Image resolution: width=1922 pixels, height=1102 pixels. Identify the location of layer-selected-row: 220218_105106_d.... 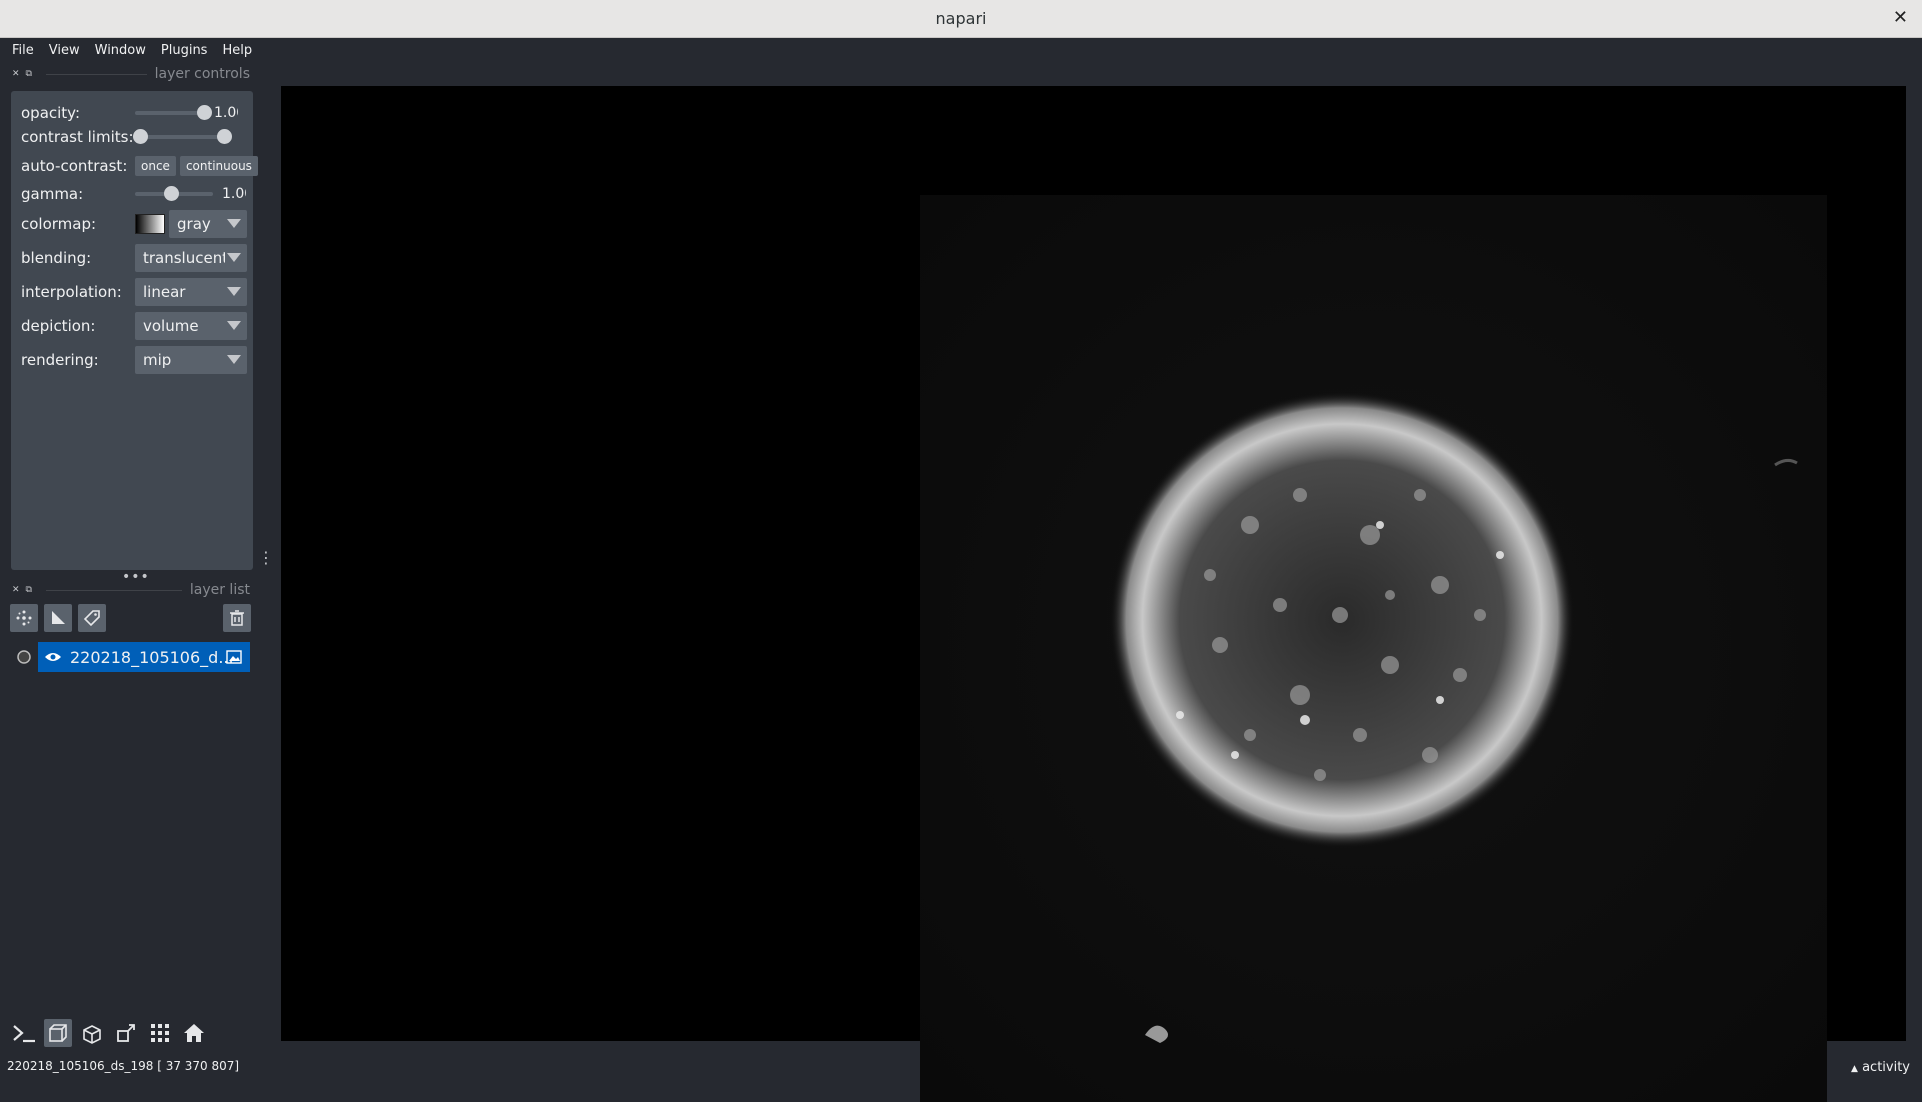
(144, 657).